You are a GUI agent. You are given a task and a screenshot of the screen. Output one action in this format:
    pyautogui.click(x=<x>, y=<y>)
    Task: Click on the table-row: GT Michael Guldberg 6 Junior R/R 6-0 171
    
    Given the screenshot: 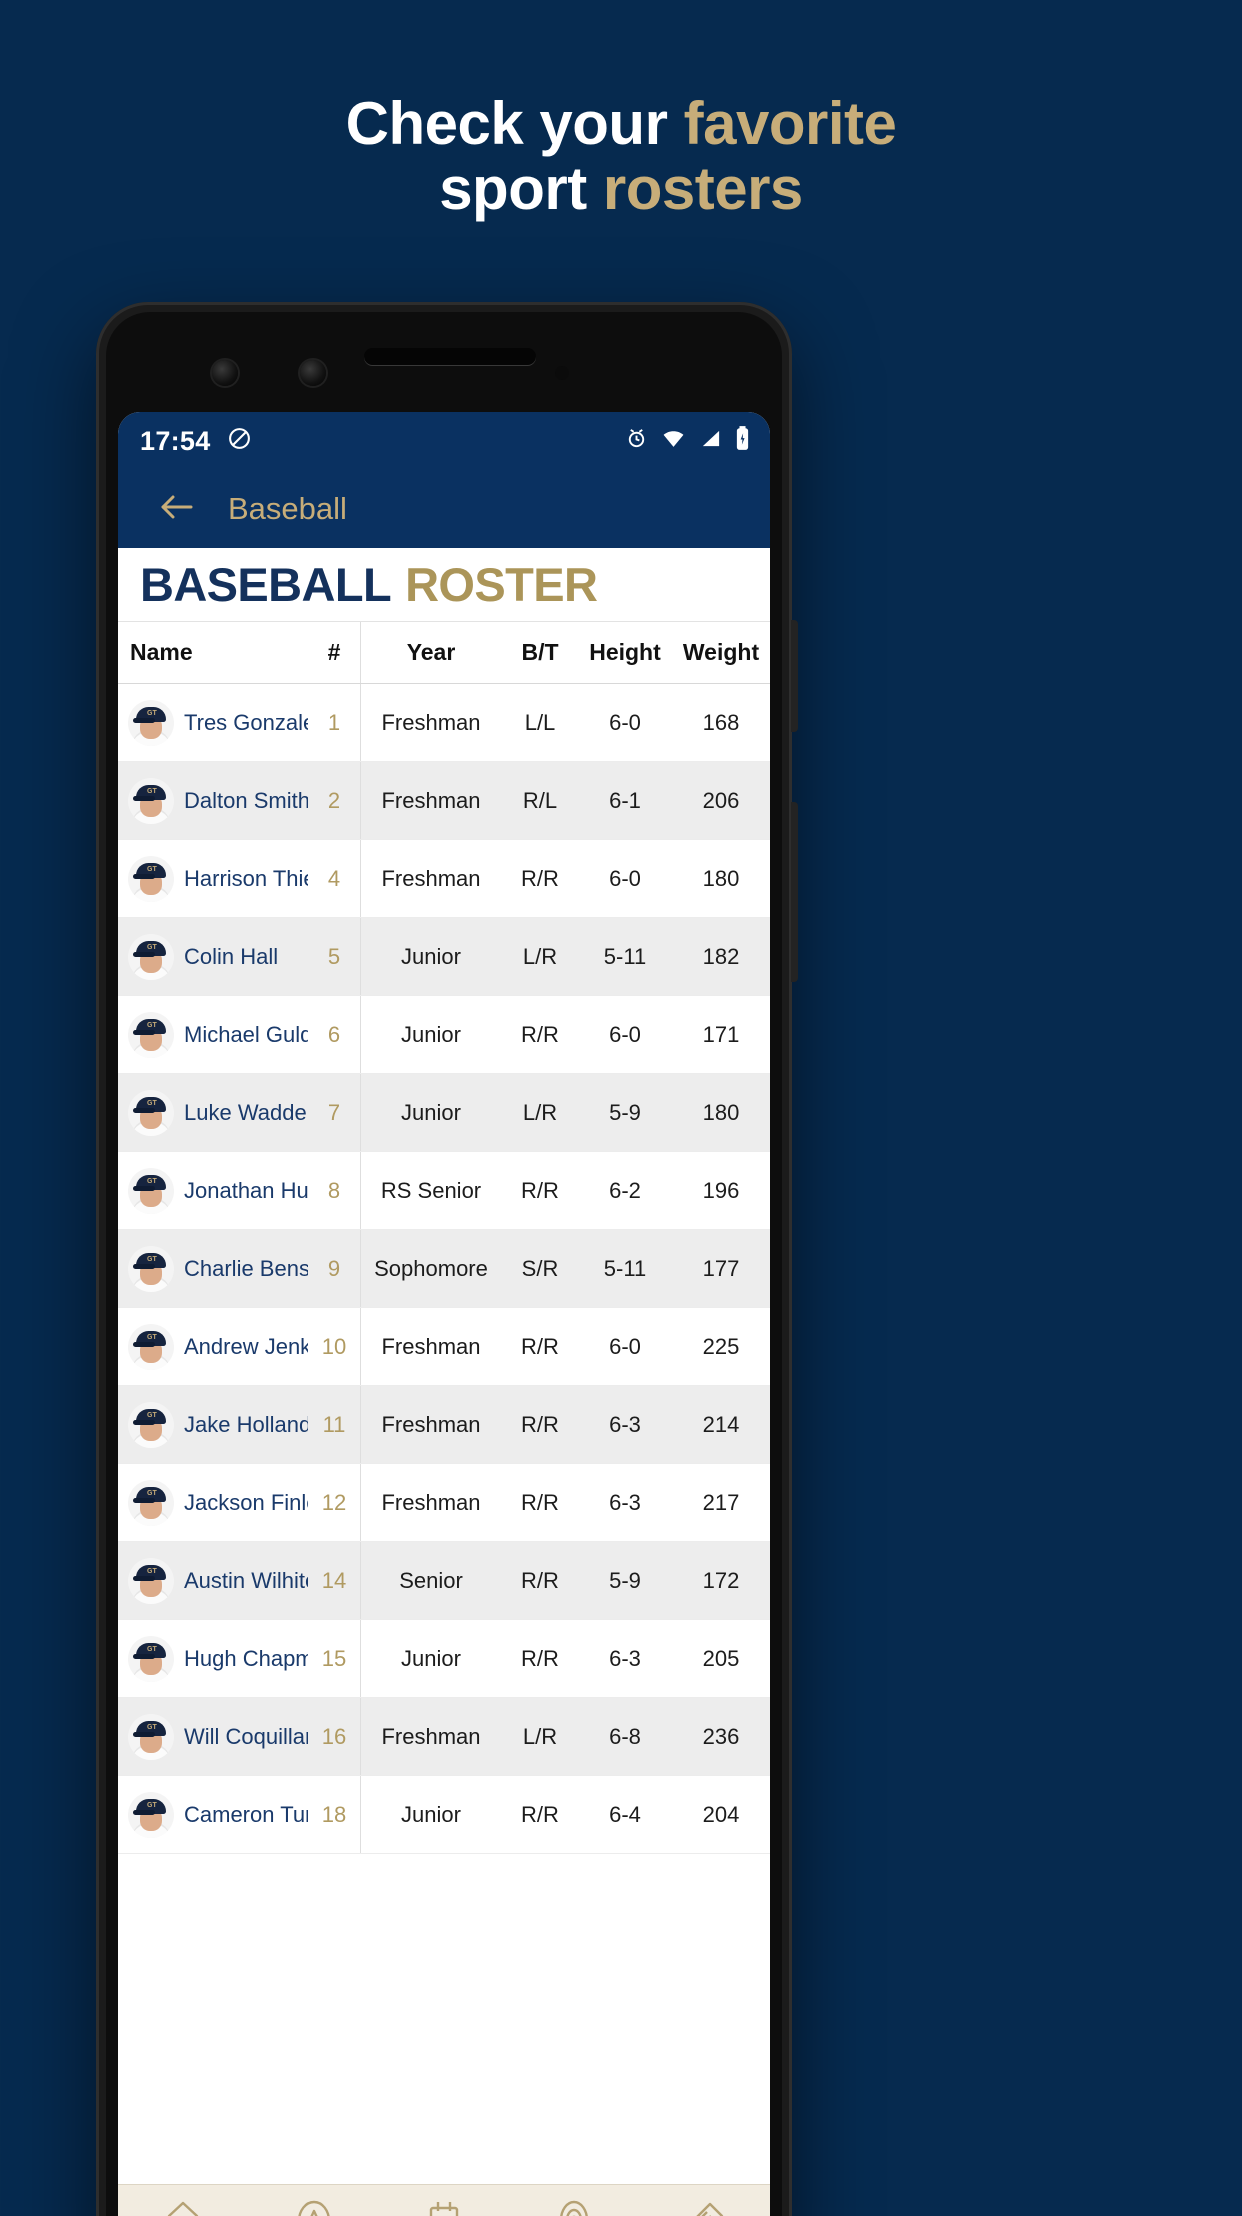 What is the action you would take?
    pyautogui.click(x=444, y=1035)
    